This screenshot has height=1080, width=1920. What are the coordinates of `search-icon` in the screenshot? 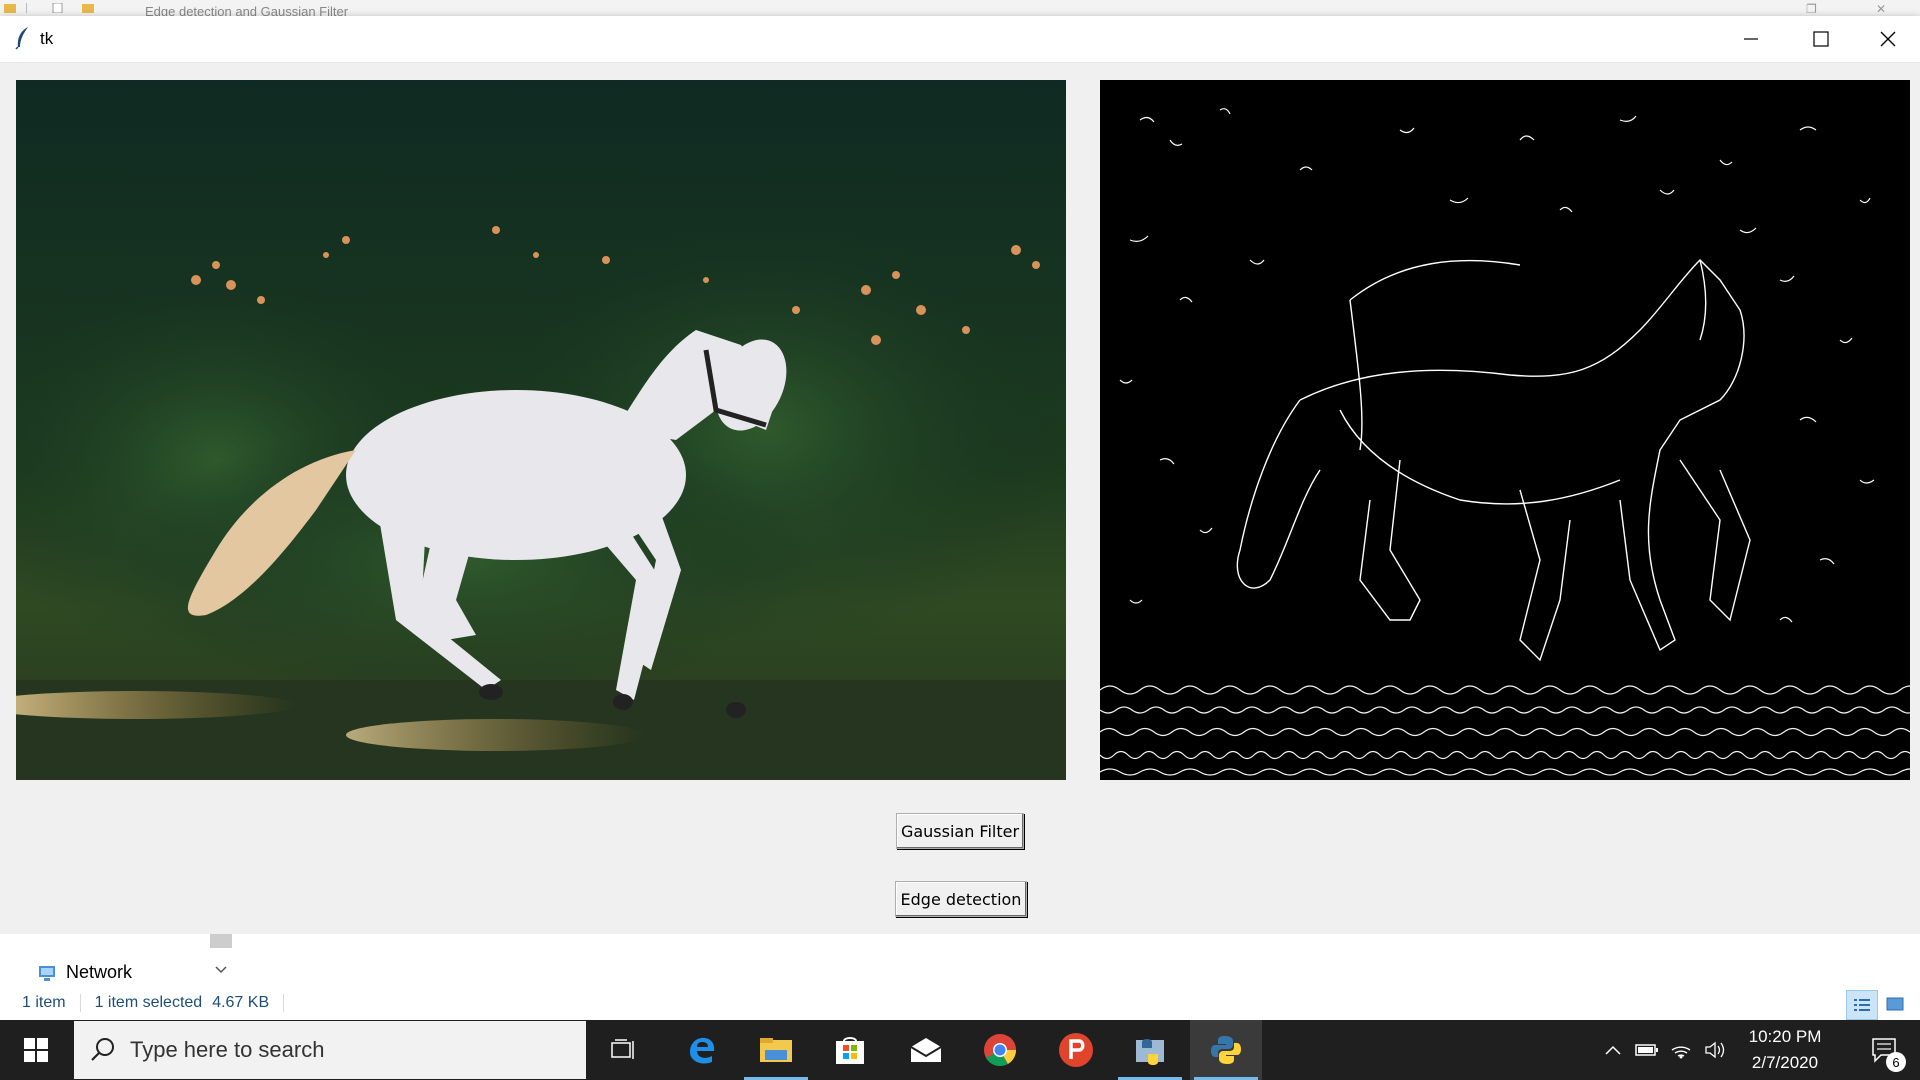 It's located at (102, 1049).